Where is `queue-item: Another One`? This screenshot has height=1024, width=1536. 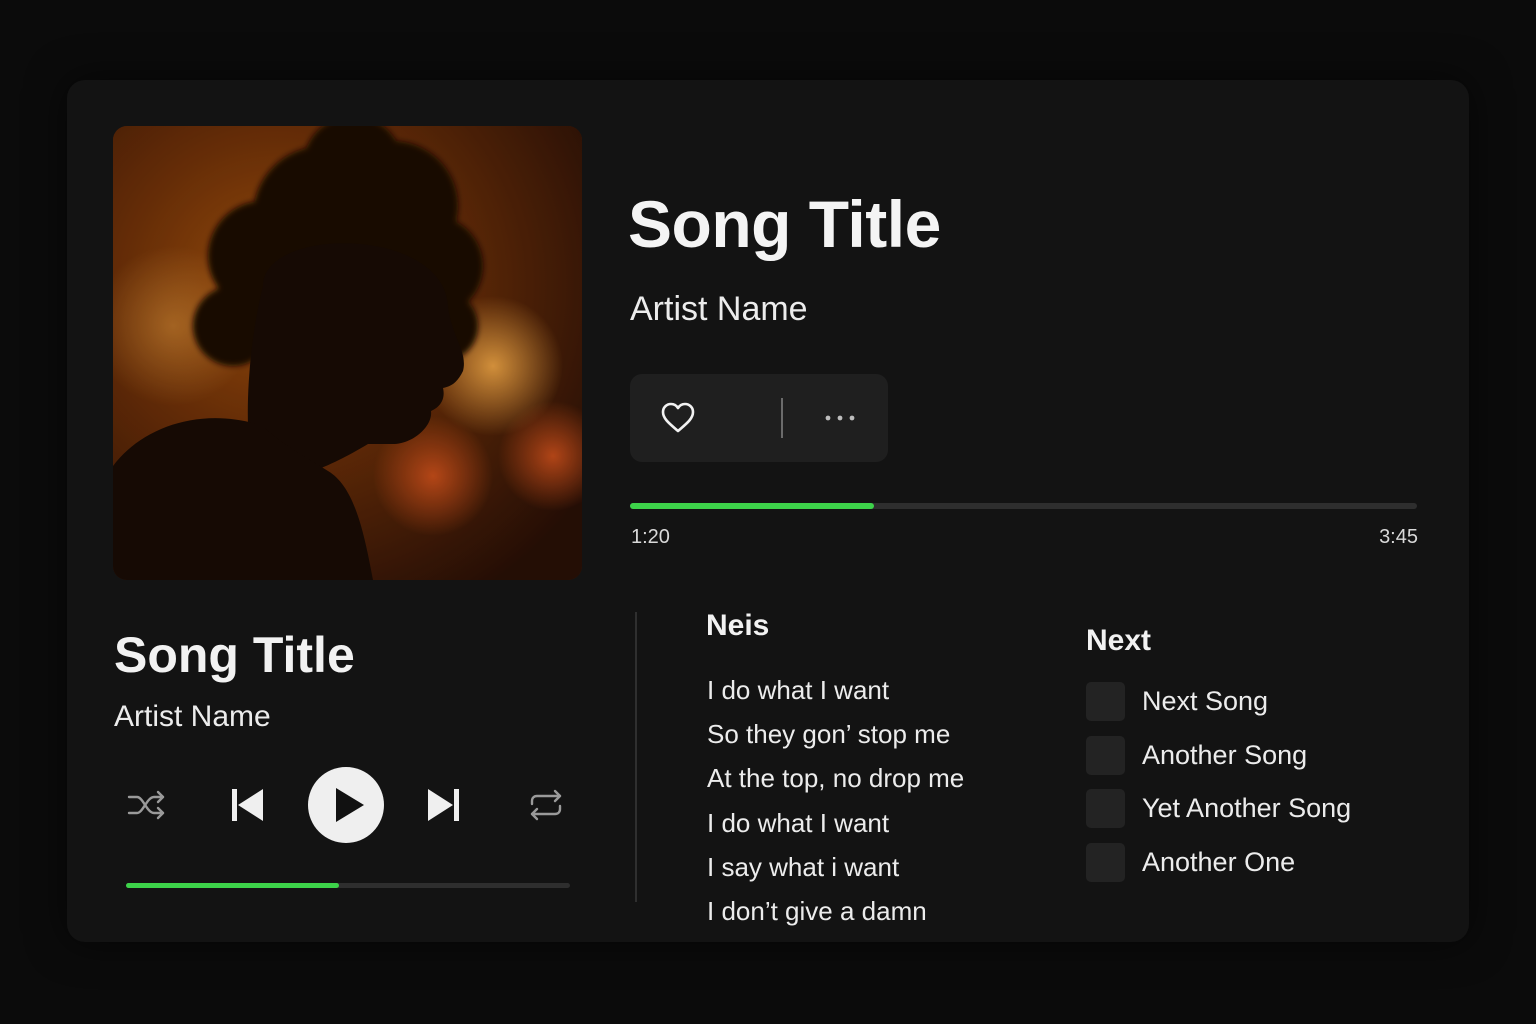 queue-item: Another One is located at coordinates (1218, 870).